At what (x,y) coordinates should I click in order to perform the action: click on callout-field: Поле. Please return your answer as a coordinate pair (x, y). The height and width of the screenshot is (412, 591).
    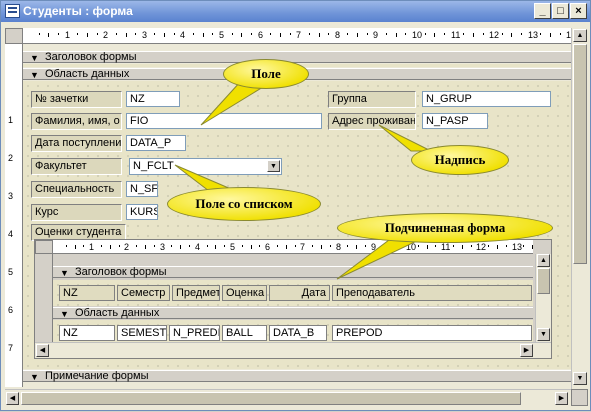
    Looking at the image, I should click on (266, 74).